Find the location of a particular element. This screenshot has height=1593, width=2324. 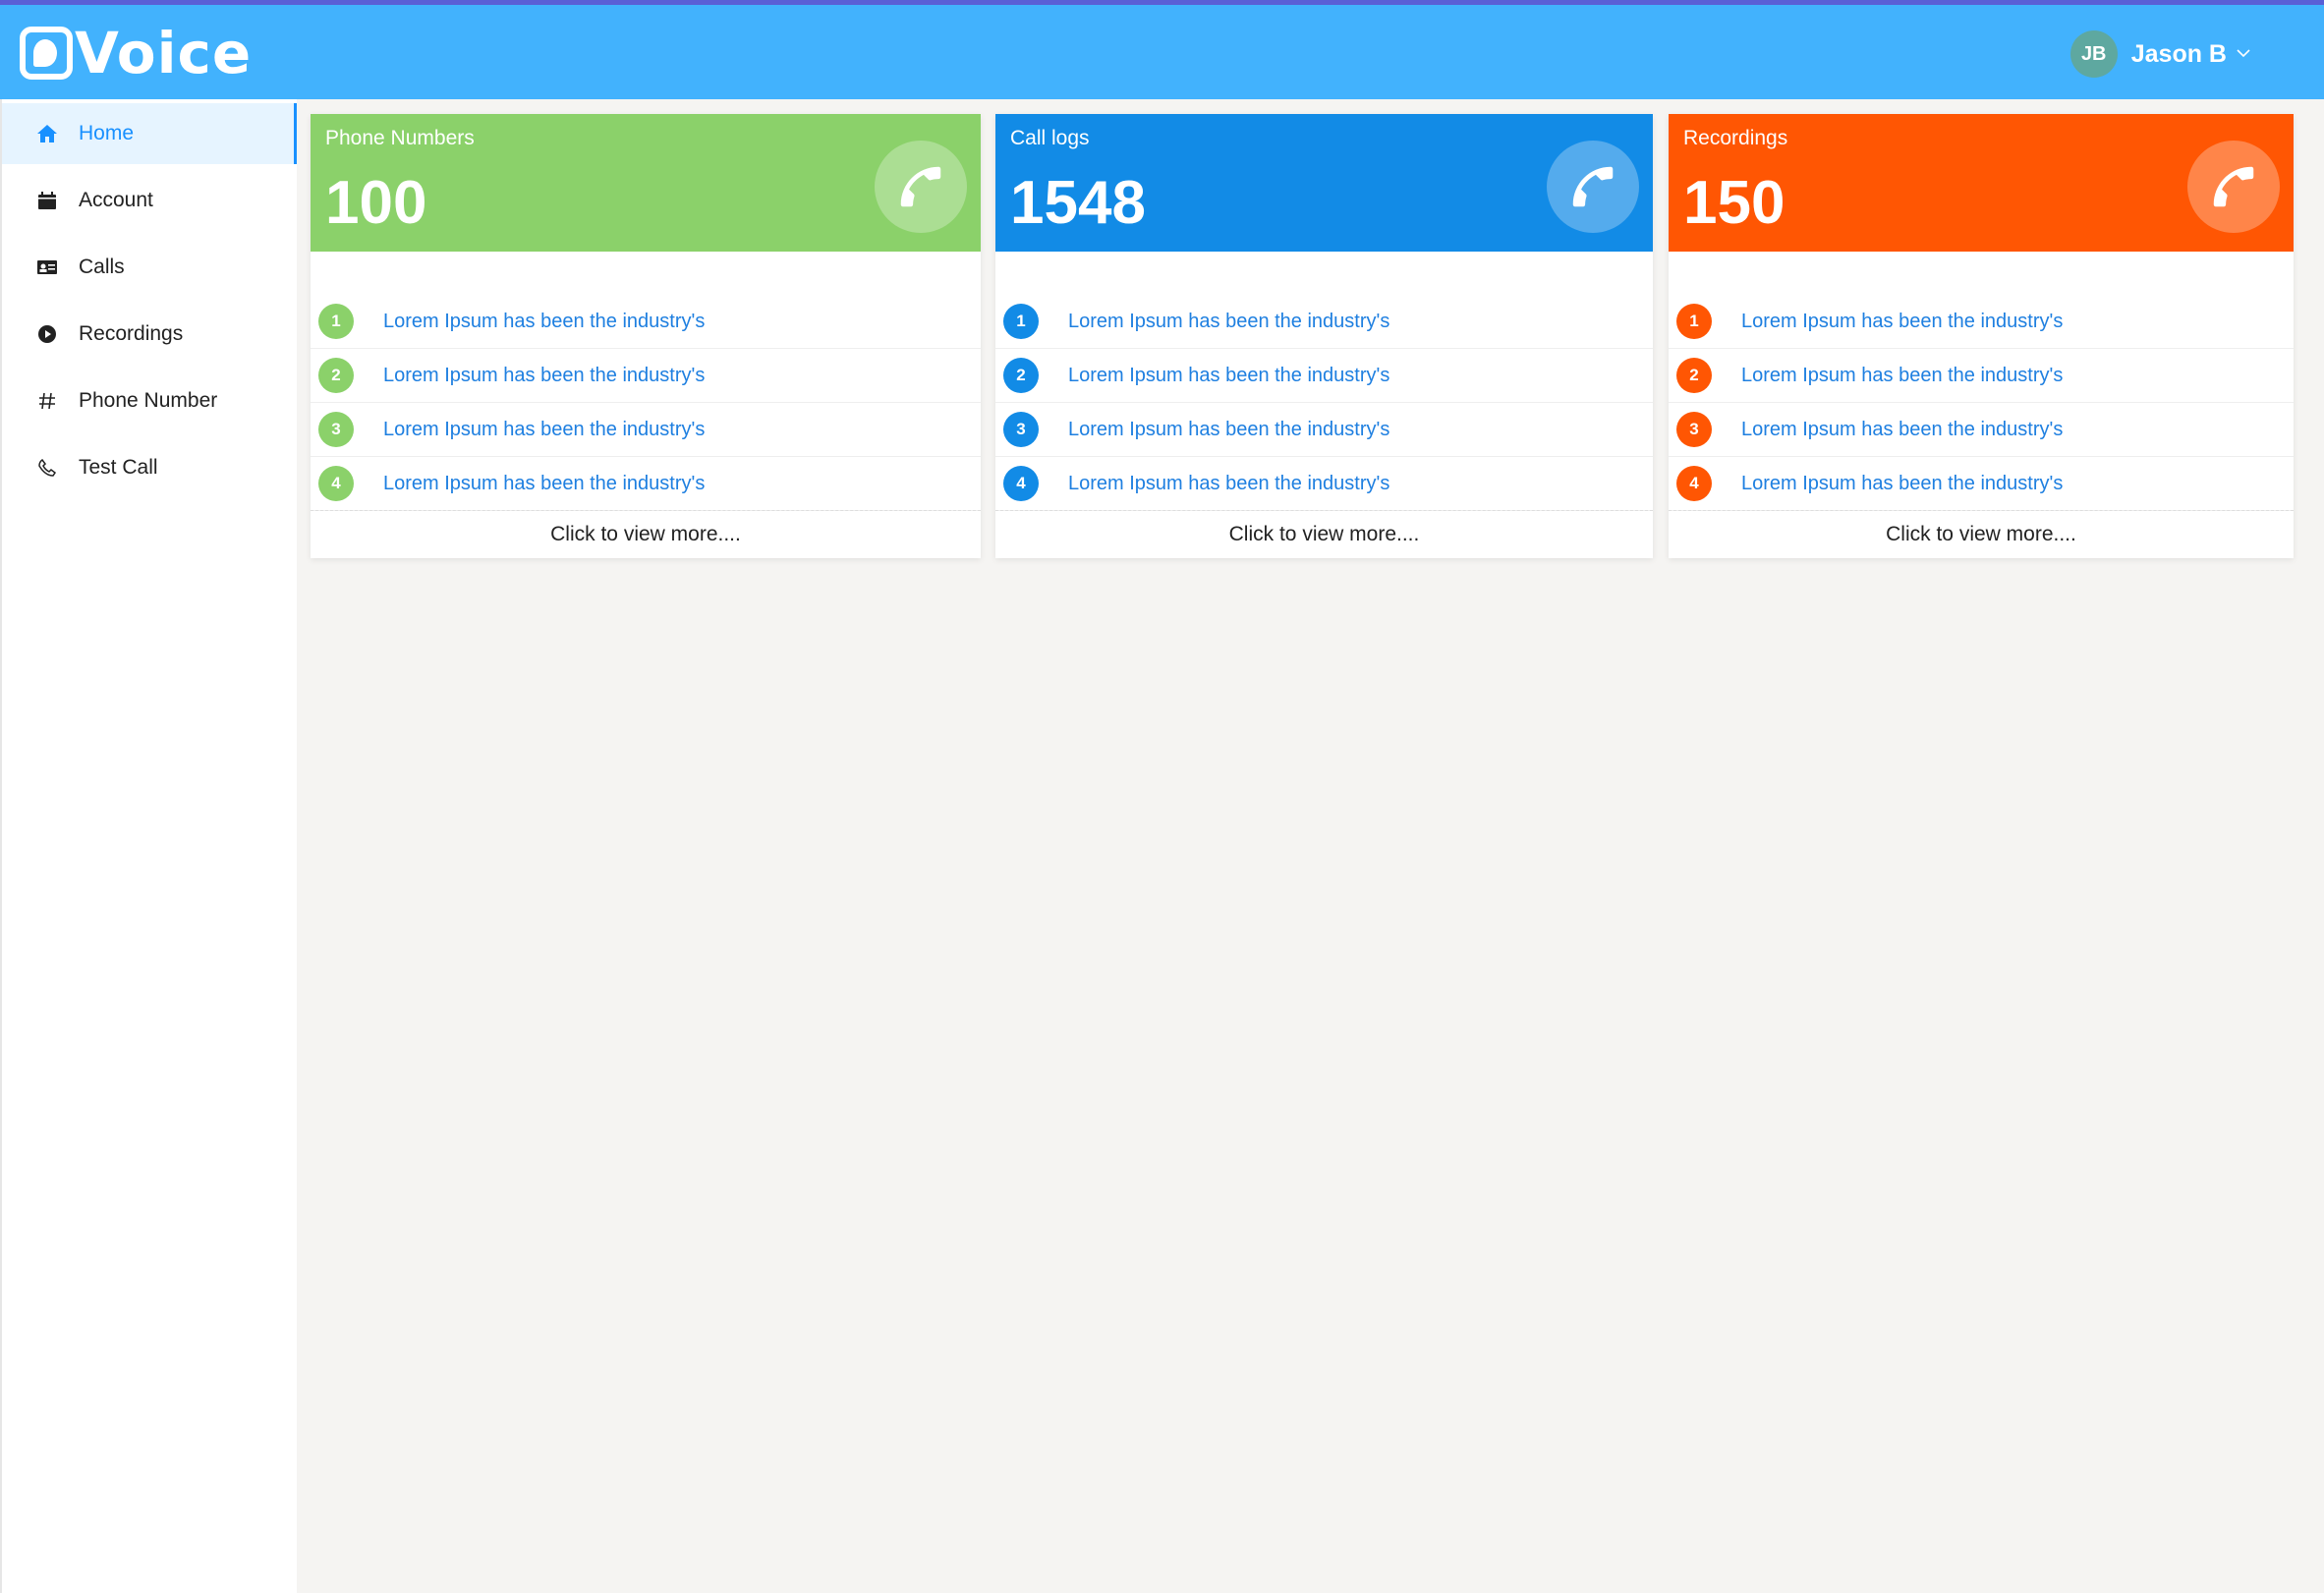

home-icon is located at coordinates (47, 133).